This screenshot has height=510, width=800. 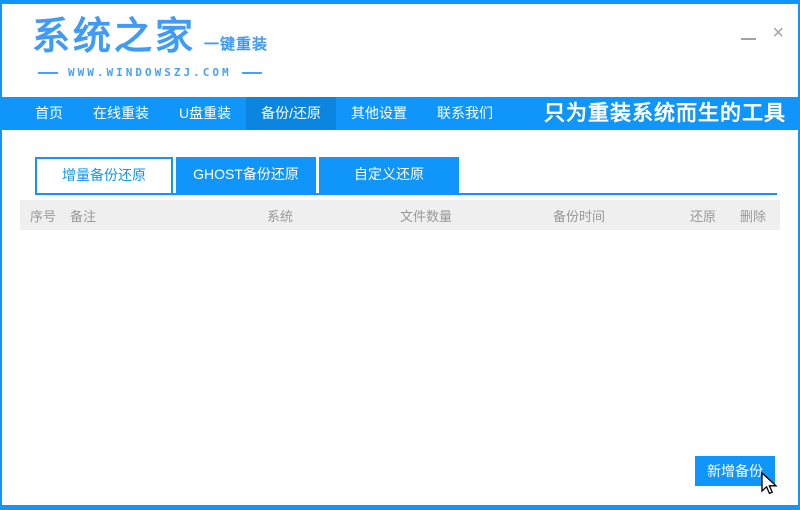 I want to click on website-url: WWW.WINDOWSZJ.COM, so click(x=150, y=72).